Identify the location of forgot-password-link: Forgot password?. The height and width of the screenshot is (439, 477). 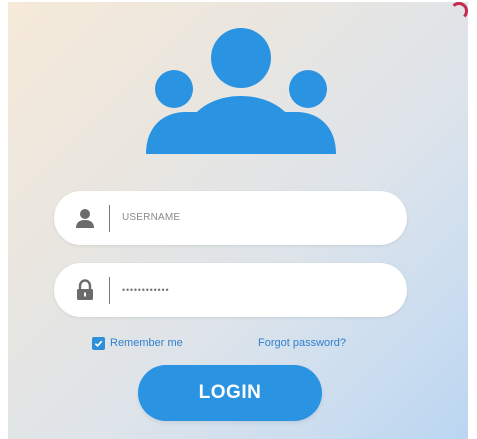
(302, 343).